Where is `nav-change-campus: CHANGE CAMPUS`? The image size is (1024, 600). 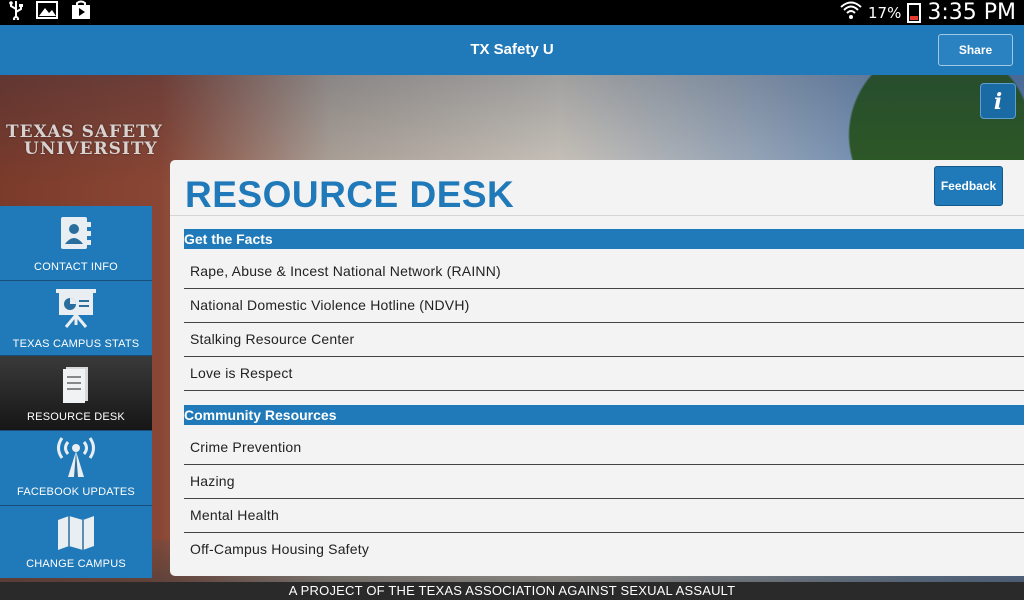 nav-change-campus: CHANGE CAMPUS is located at coordinates (76, 542).